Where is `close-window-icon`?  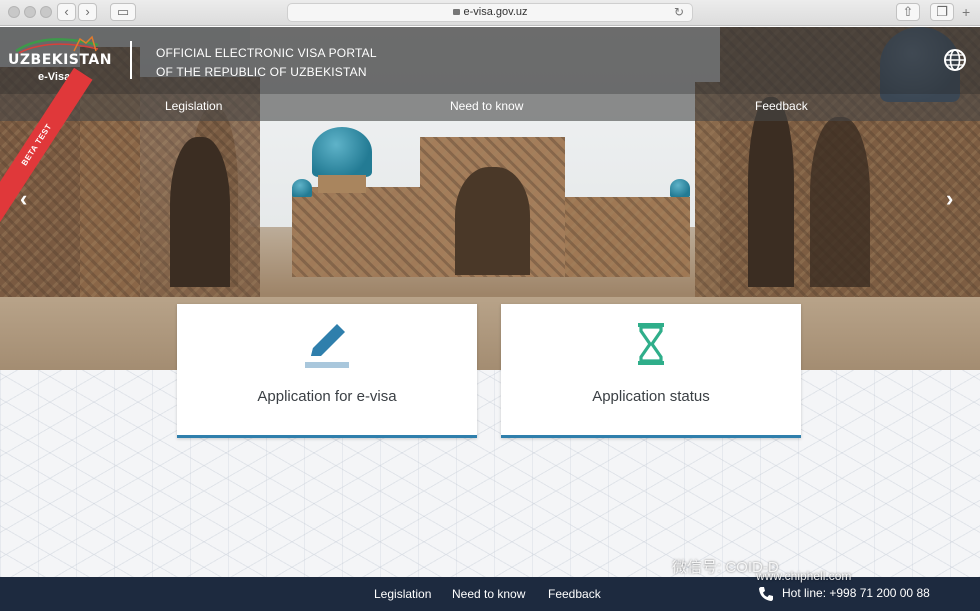 close-window-icon is located at coordinates (14, 12).